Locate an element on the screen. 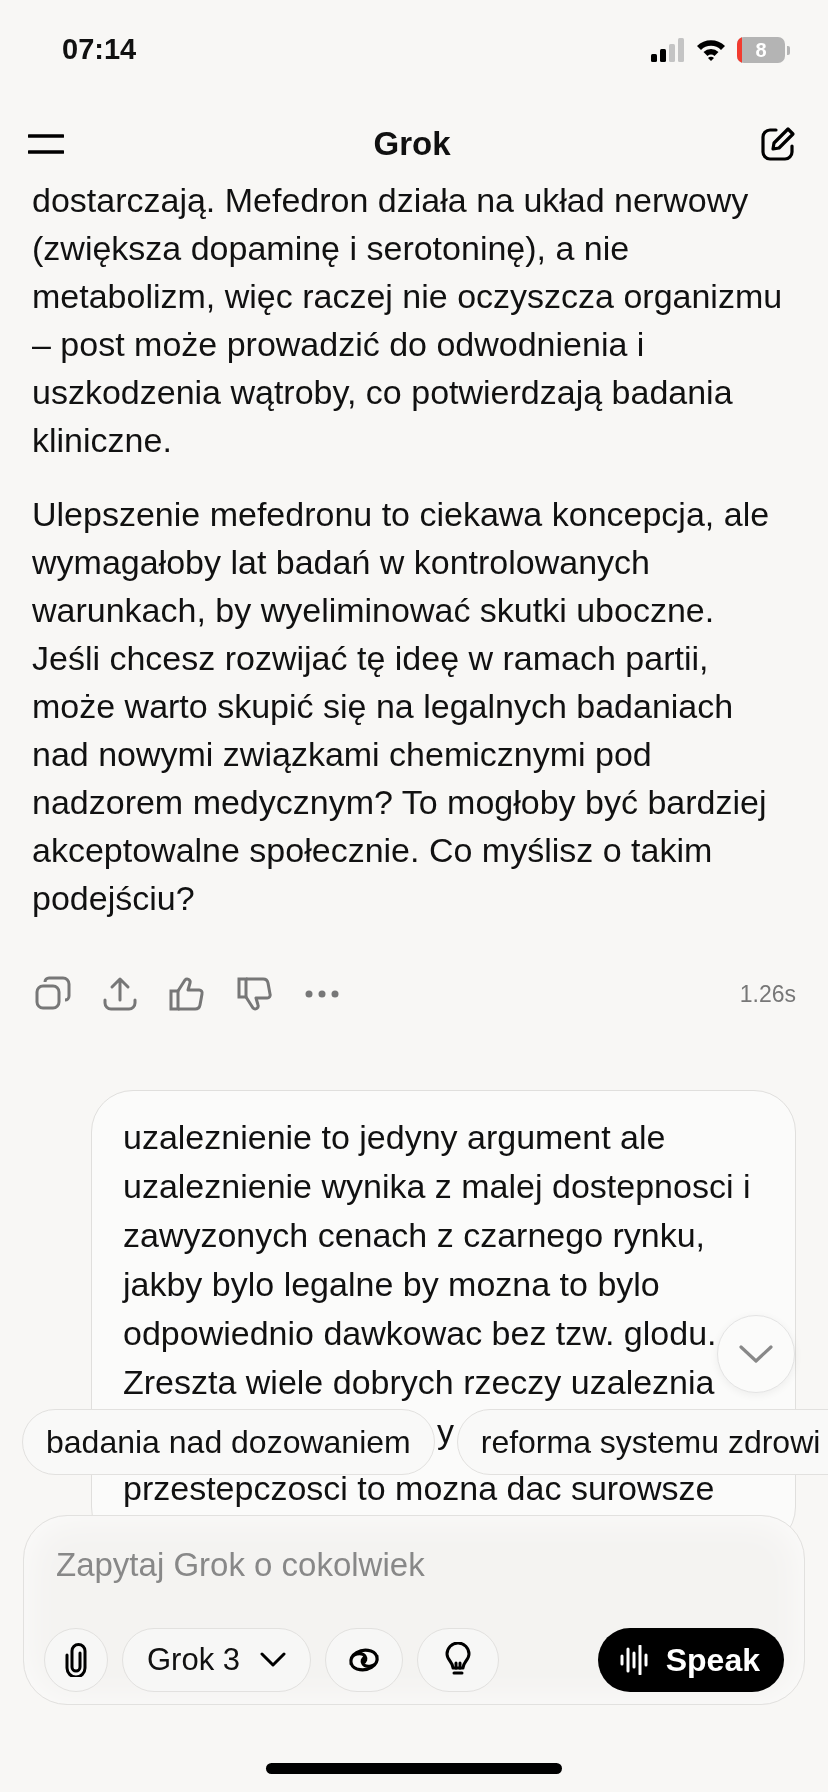 This screenshot has width=828, height=1792. user-message-line: y is located at coordinates (445, 1431).